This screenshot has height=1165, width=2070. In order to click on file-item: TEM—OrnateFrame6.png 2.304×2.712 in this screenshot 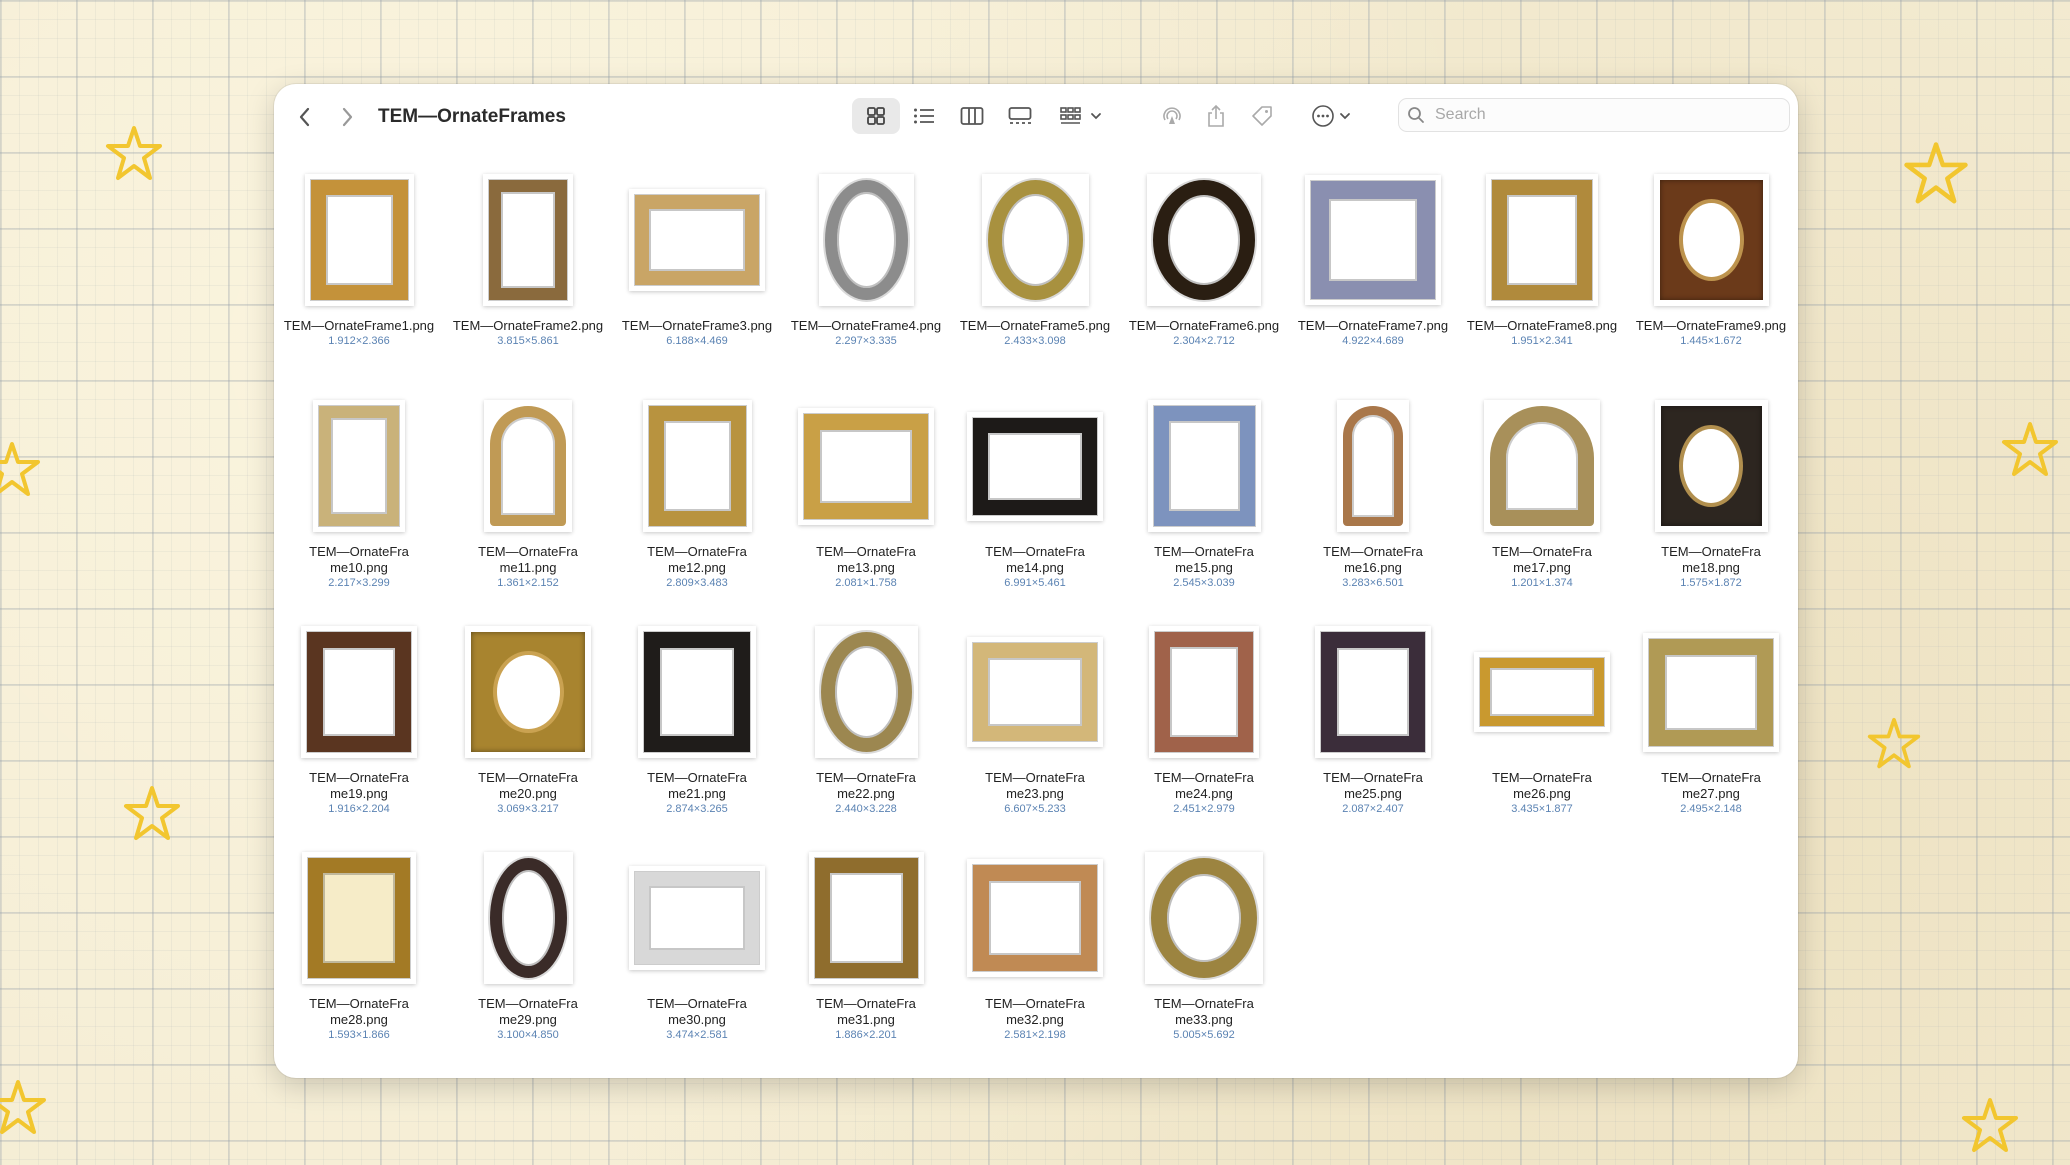, I will do `click(1204, 276)`.